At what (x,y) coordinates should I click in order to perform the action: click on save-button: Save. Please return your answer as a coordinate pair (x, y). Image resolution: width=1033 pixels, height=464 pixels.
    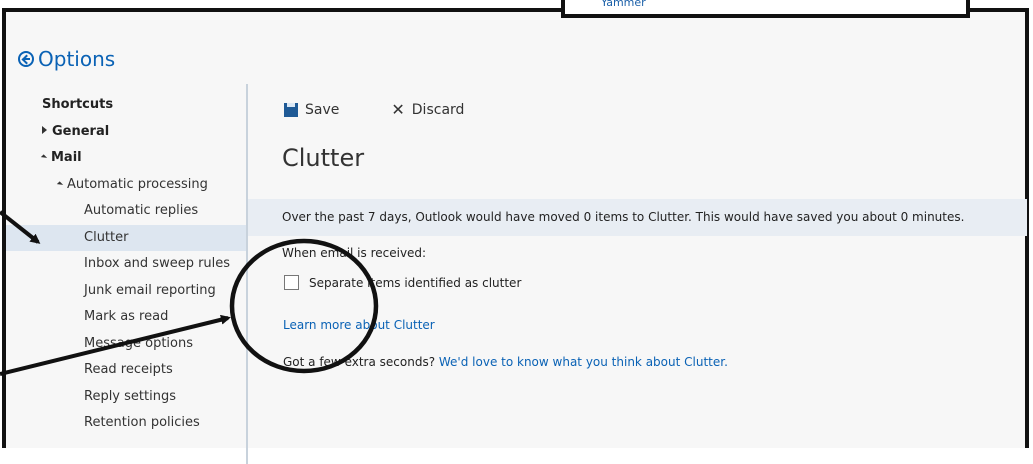
    Looking at the image, I should click on (311, 109).